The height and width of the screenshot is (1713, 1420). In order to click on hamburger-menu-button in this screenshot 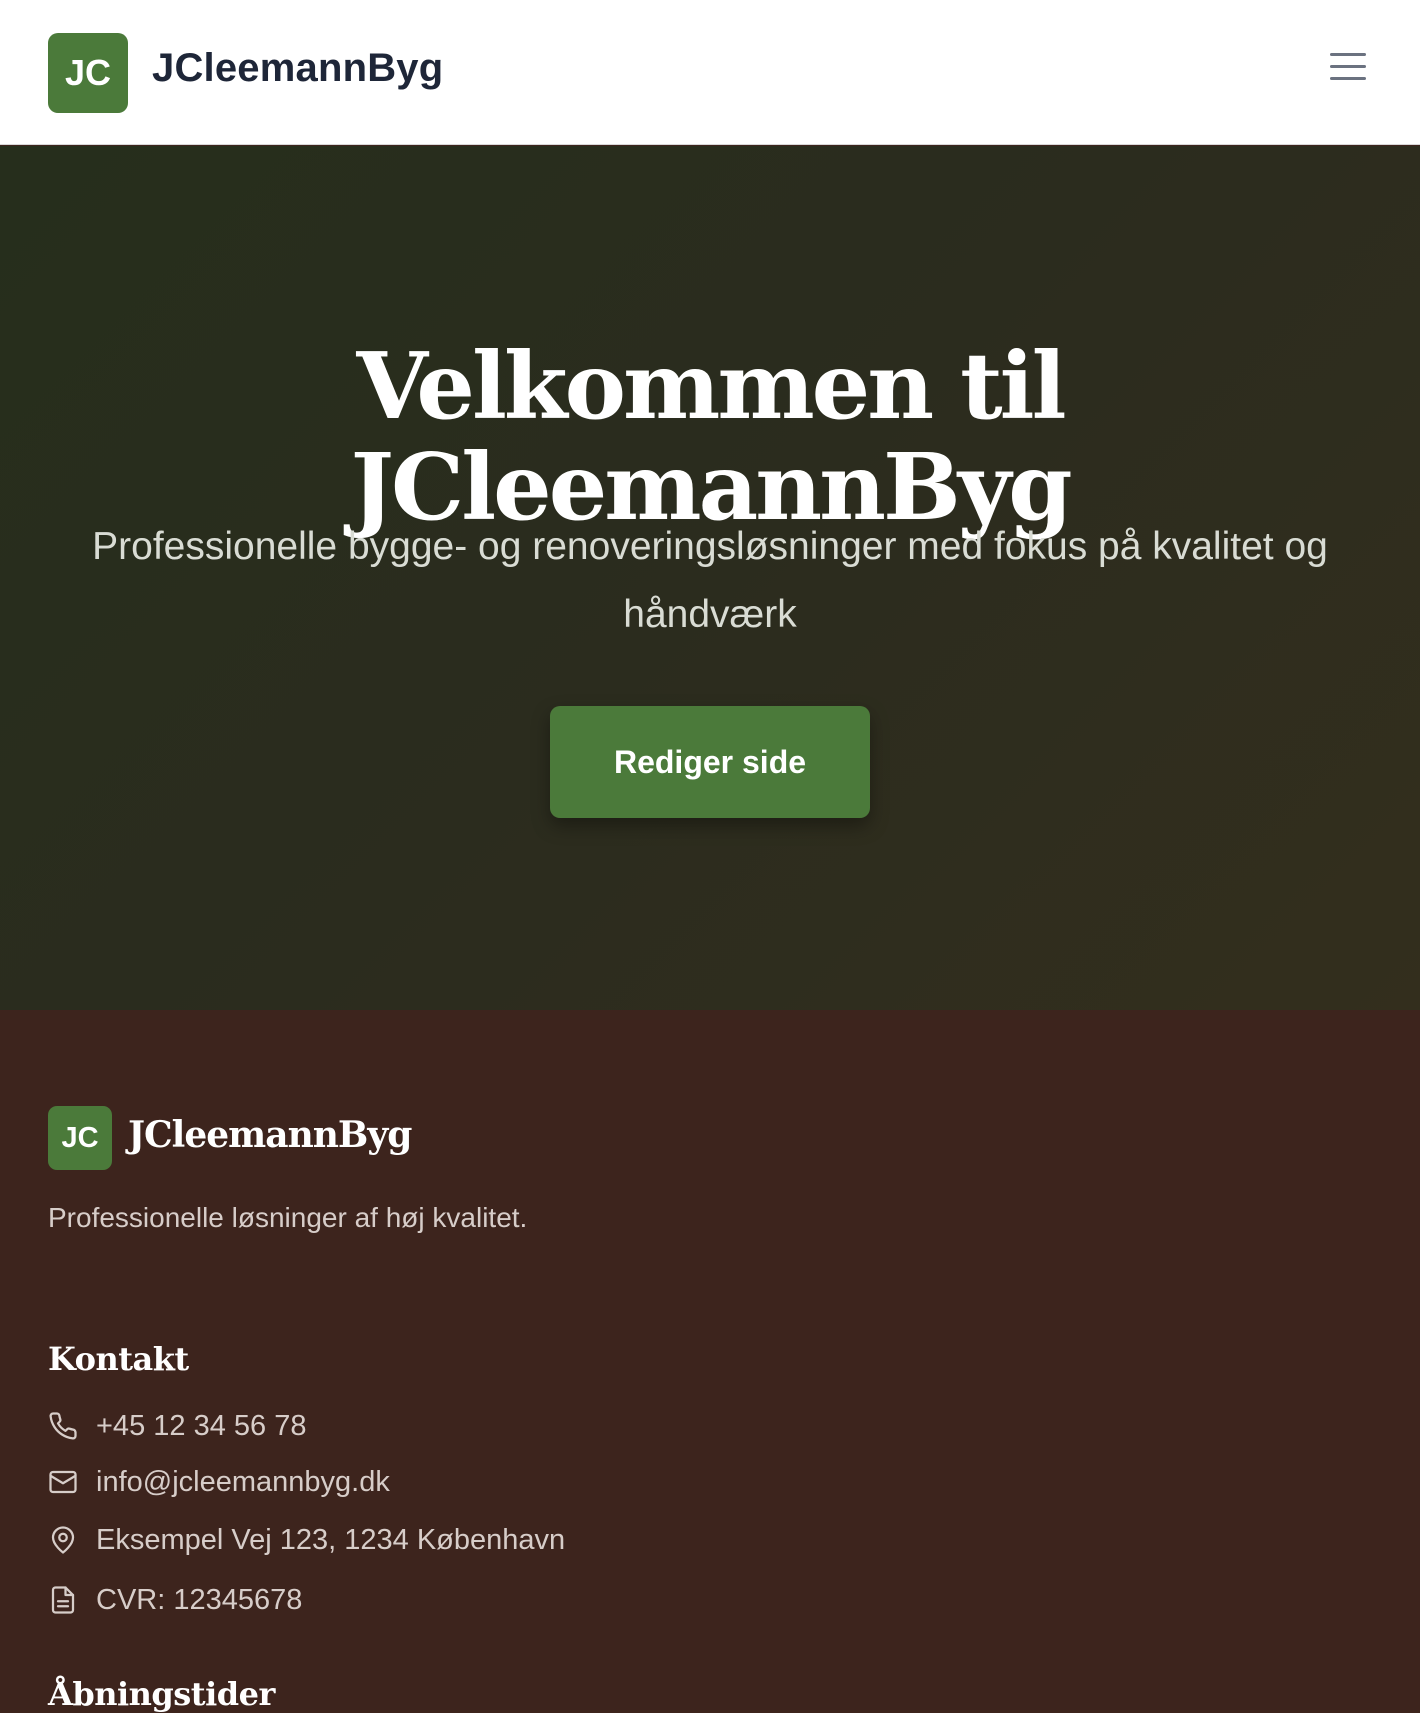, I will do `click(1348, 66)`.